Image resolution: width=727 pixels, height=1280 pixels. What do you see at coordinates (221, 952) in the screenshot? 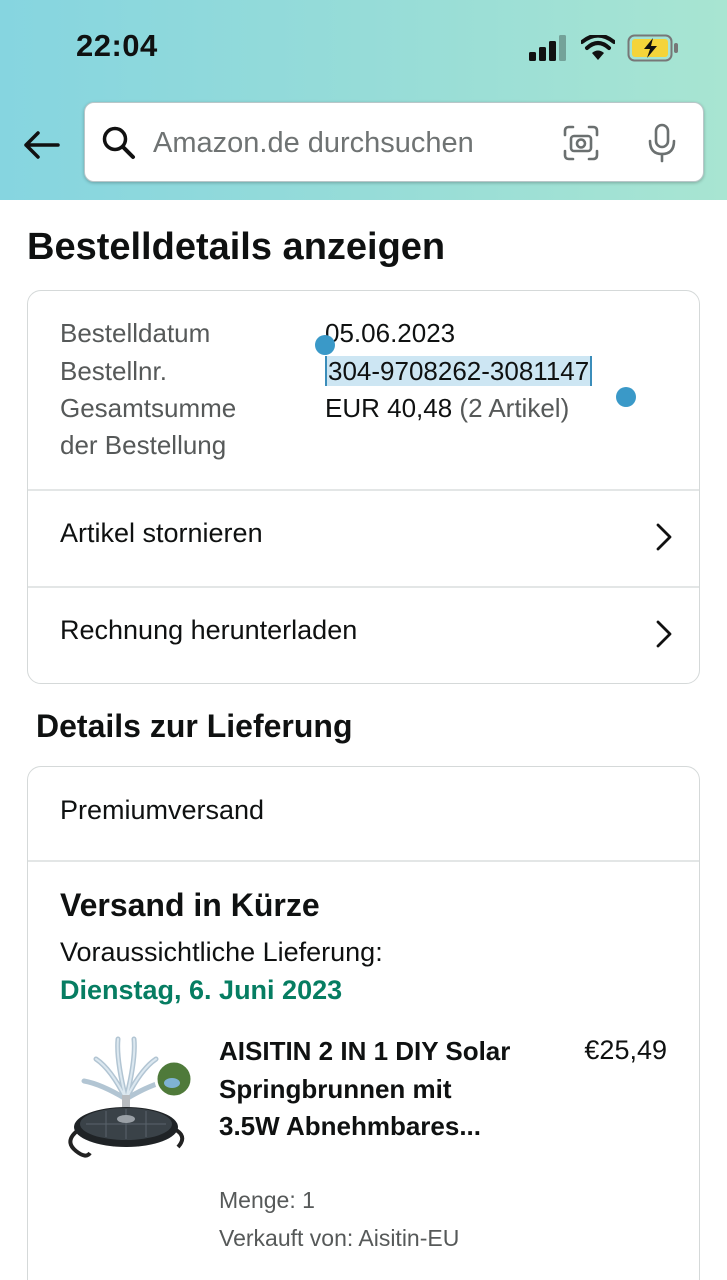
I see `expected-delivery-label: Voraussichtliche Lieferung:` at bounding box center [221, 952].